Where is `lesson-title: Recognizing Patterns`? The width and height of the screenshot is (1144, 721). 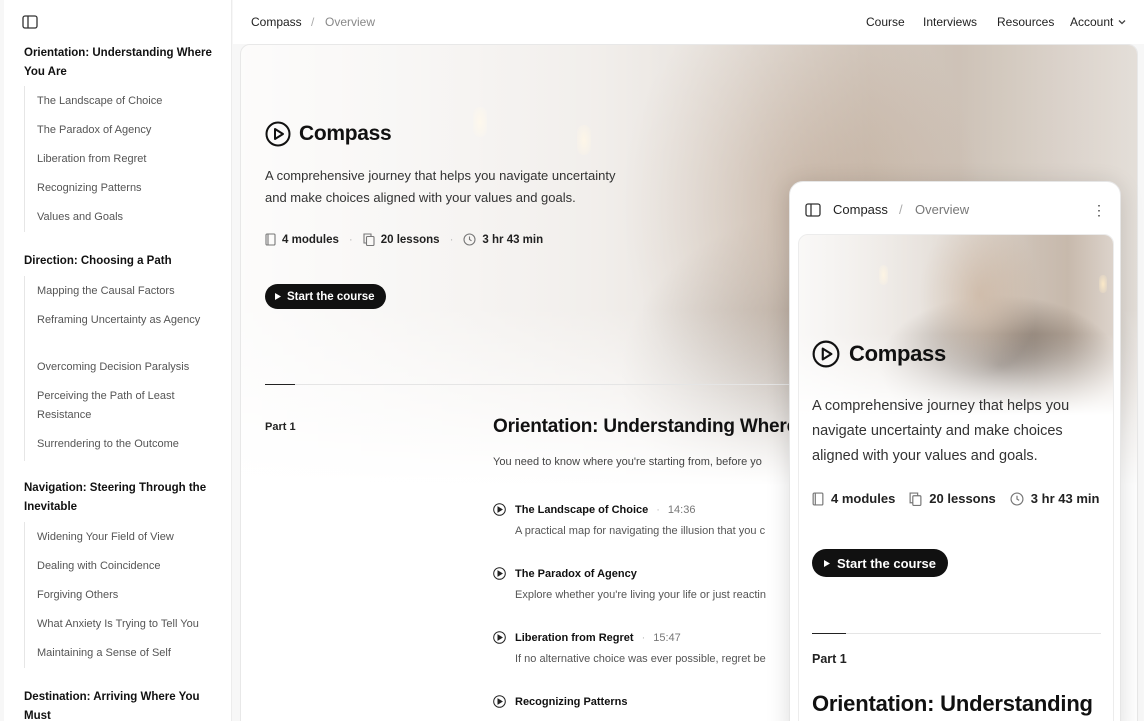 lesson-title: Recognizing Patterns is located at coordinates (571, 701).